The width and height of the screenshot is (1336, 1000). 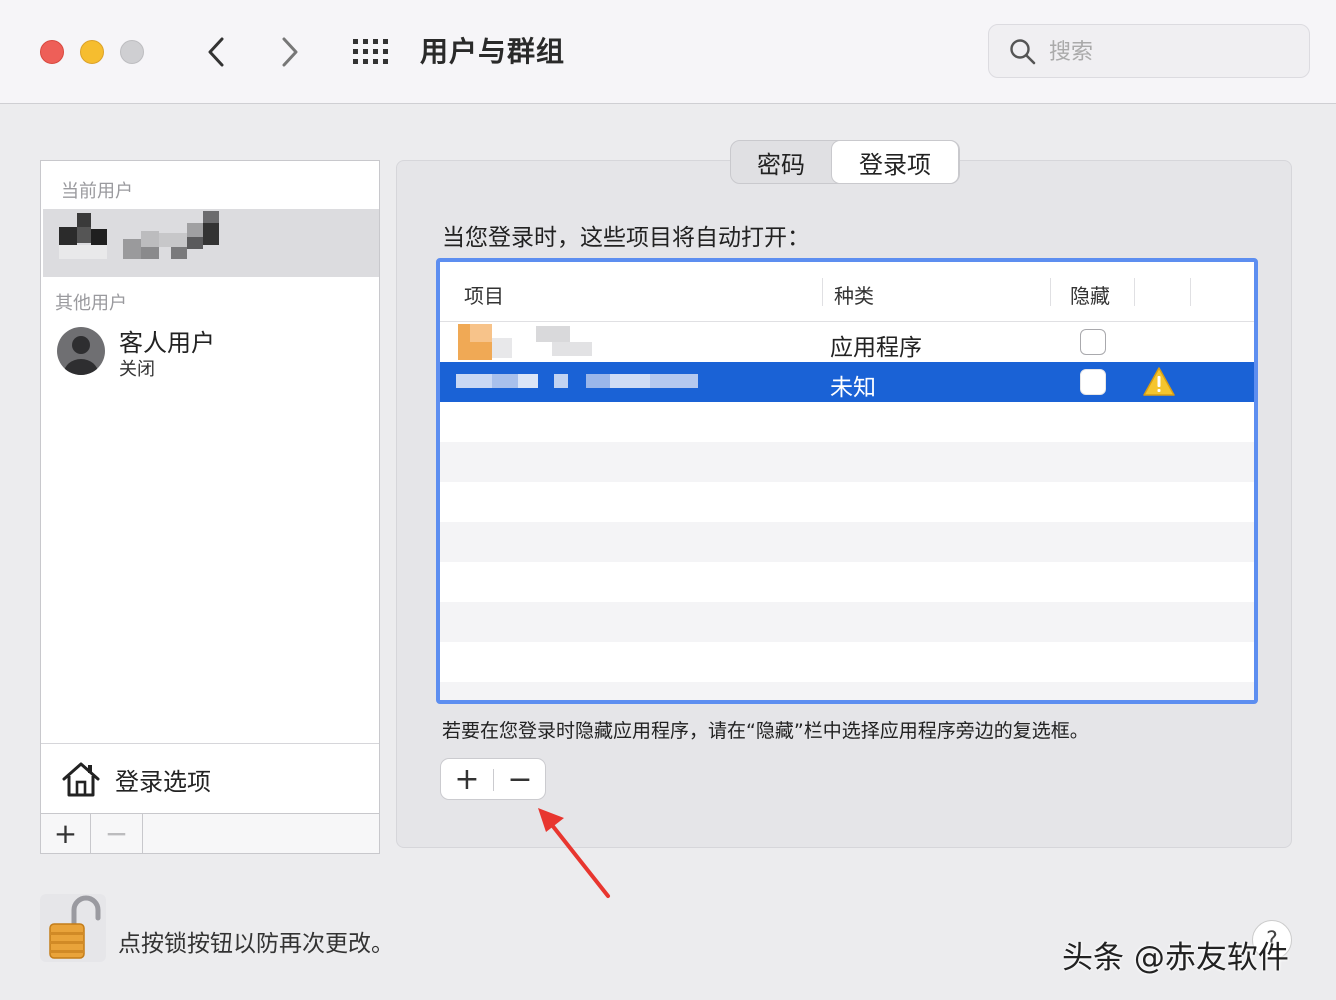 What do you see at coordinates (81, 779) in the screenshot?
I see `home-icon` at bounding box center [81, 779].